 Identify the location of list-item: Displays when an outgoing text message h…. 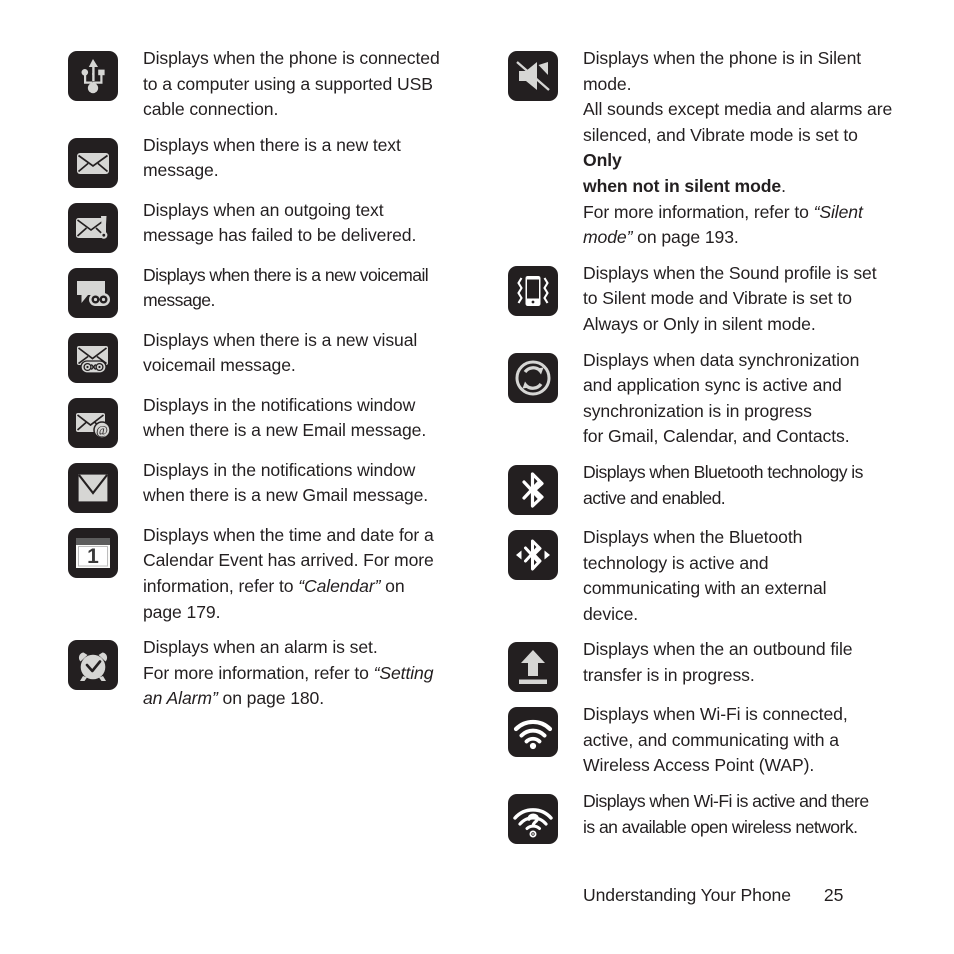
(258, 224).